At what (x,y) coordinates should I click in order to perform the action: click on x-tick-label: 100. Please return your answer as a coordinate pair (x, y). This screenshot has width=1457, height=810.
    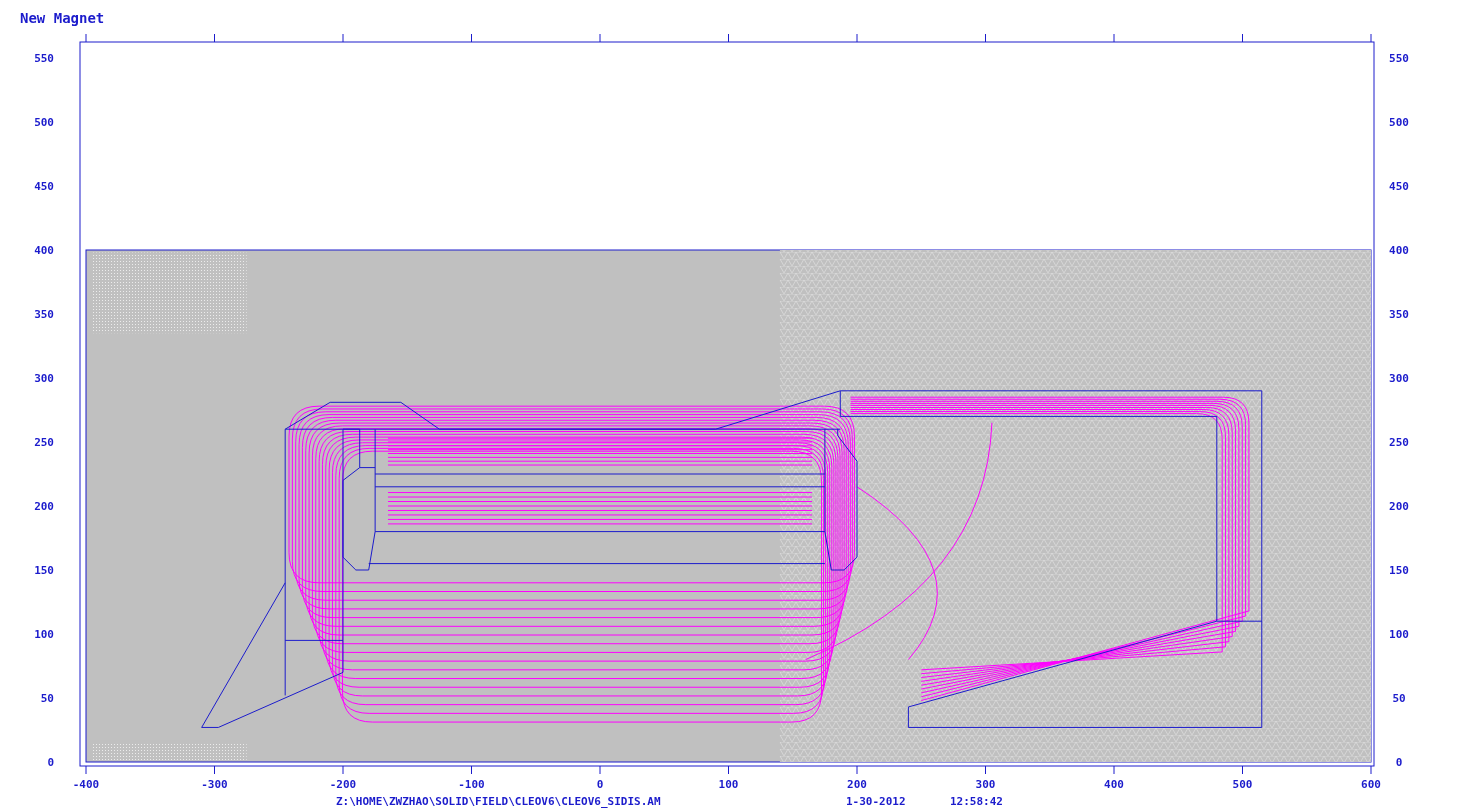
    Looking at the image, I should click on (728, 784).